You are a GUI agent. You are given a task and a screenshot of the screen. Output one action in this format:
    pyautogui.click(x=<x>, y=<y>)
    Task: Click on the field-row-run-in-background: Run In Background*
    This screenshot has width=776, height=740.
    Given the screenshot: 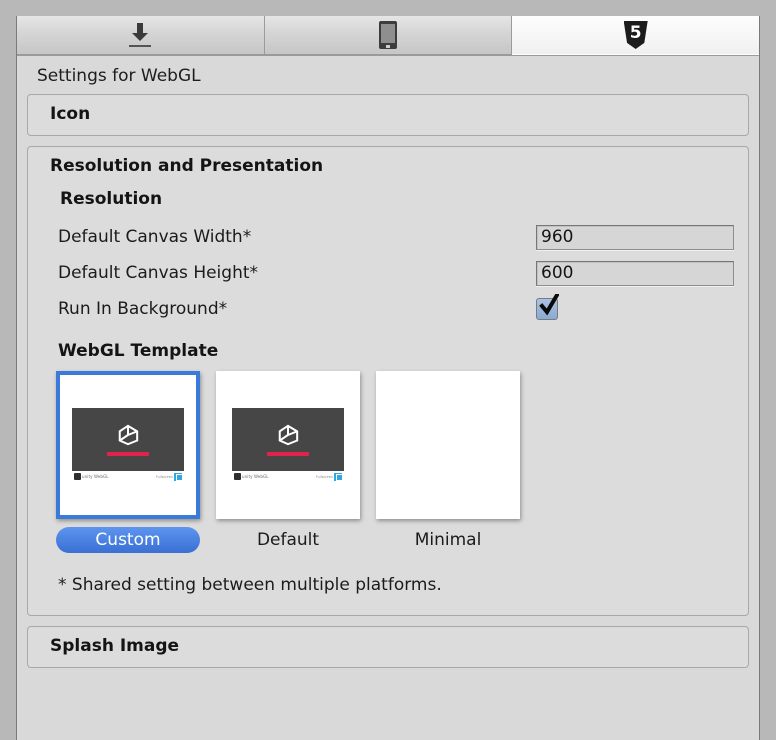 What is the action you would take?
    pyautogui.click(x=388, y=309)
    